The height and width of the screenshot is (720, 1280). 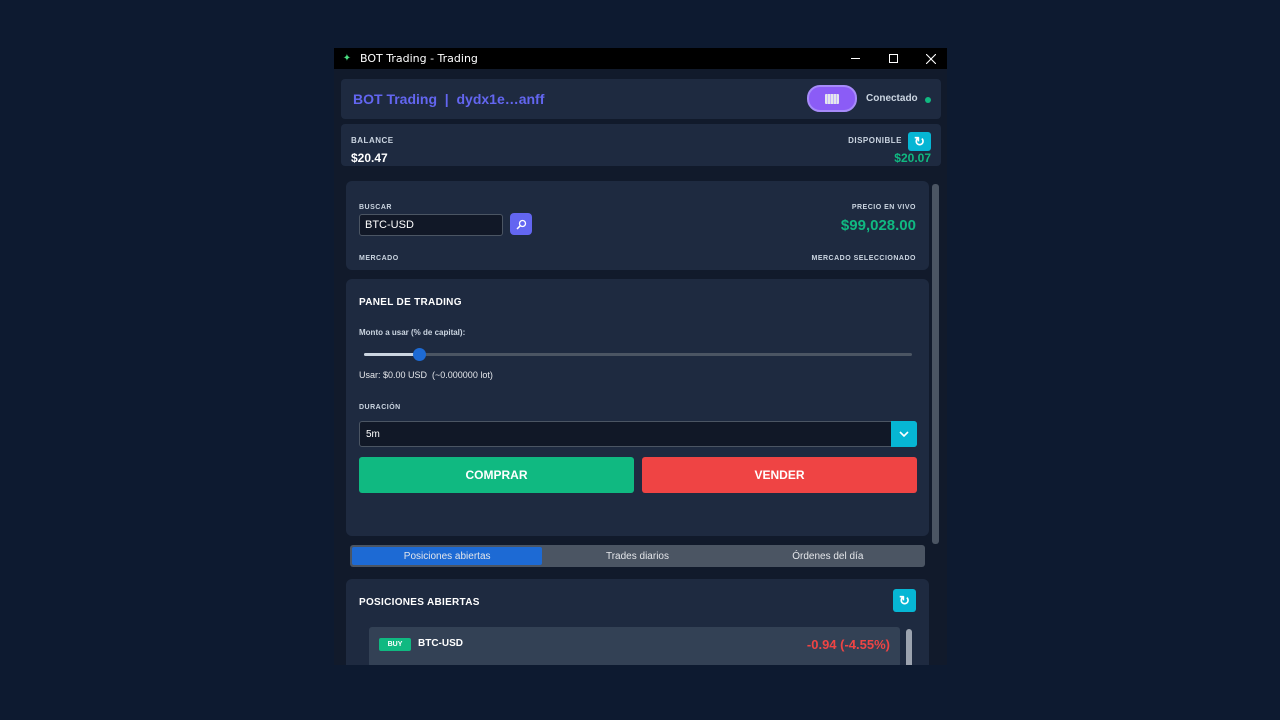 What do you see at coordinates (935, 364) in the screenshot?
I see `main-scrollbar` at bounding box center [935, 364].